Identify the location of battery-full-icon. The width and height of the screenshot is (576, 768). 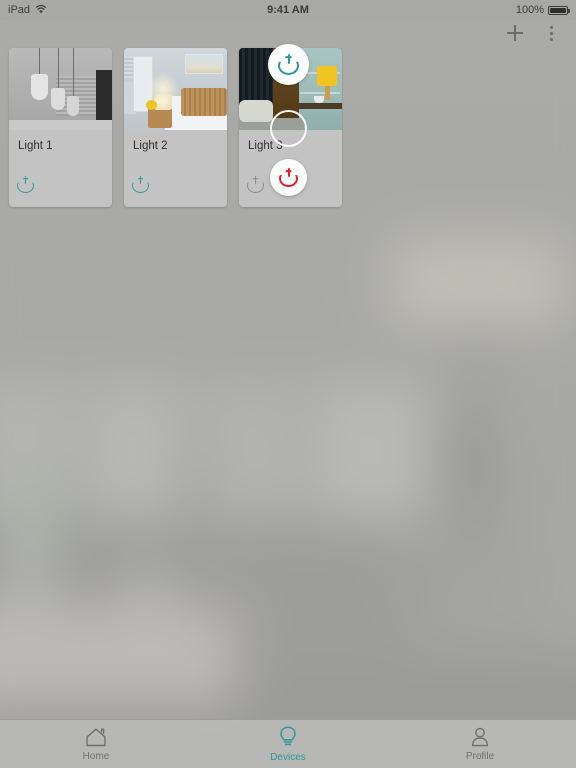
(559, 10).